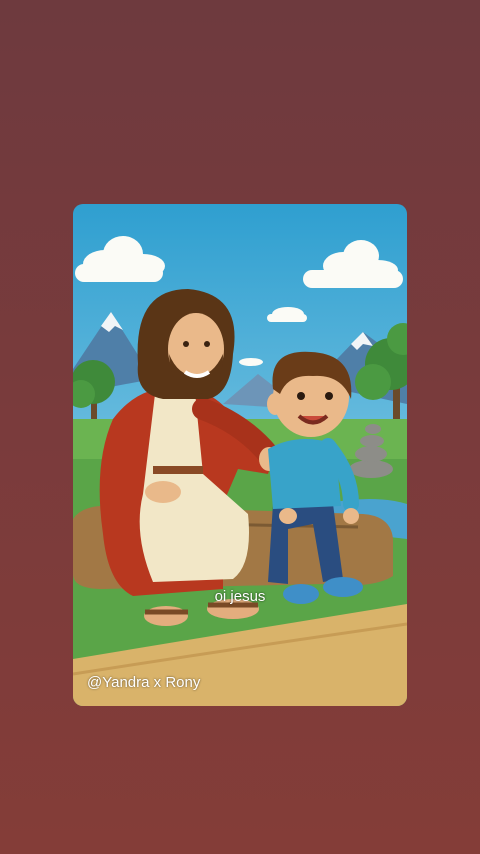  I want to click on caption-text: oi jesus, so click(240, 596).